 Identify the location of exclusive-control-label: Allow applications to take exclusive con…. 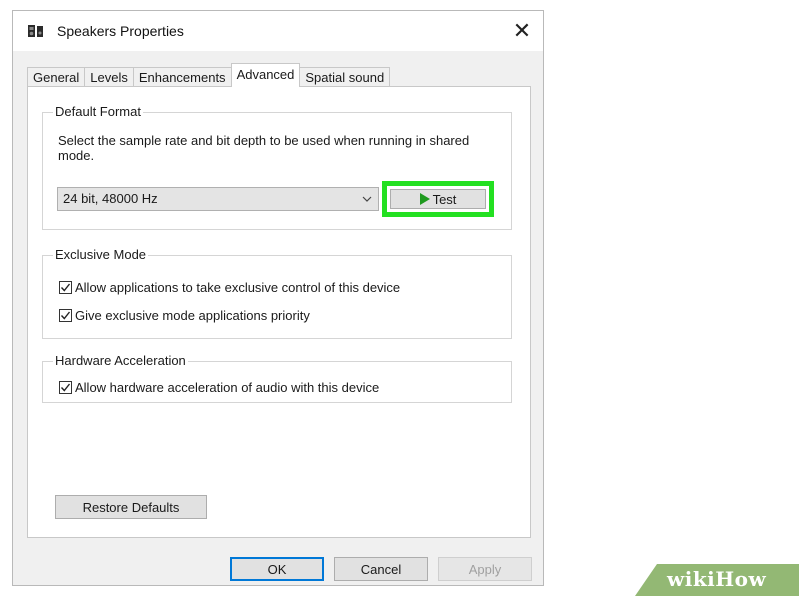
(238, 287).